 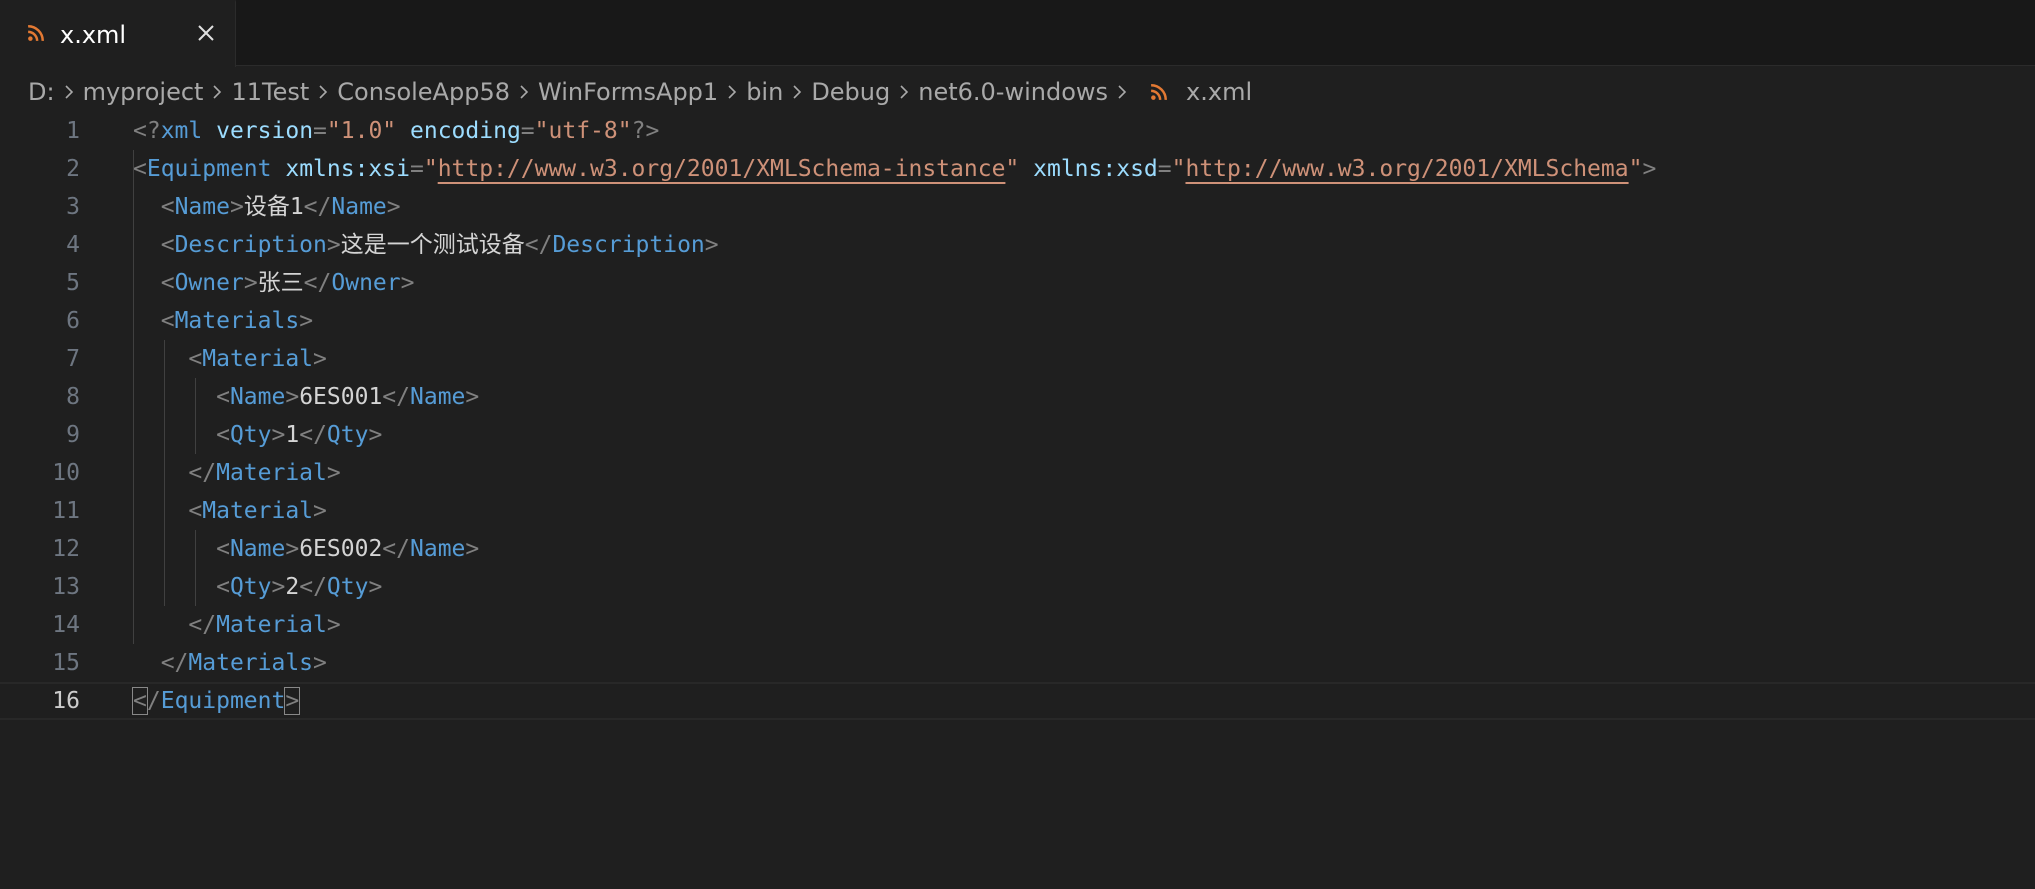 I want to click on schema-link: http://www.w3.org/2001/XMLSchema, so click(x=1406, y=169).